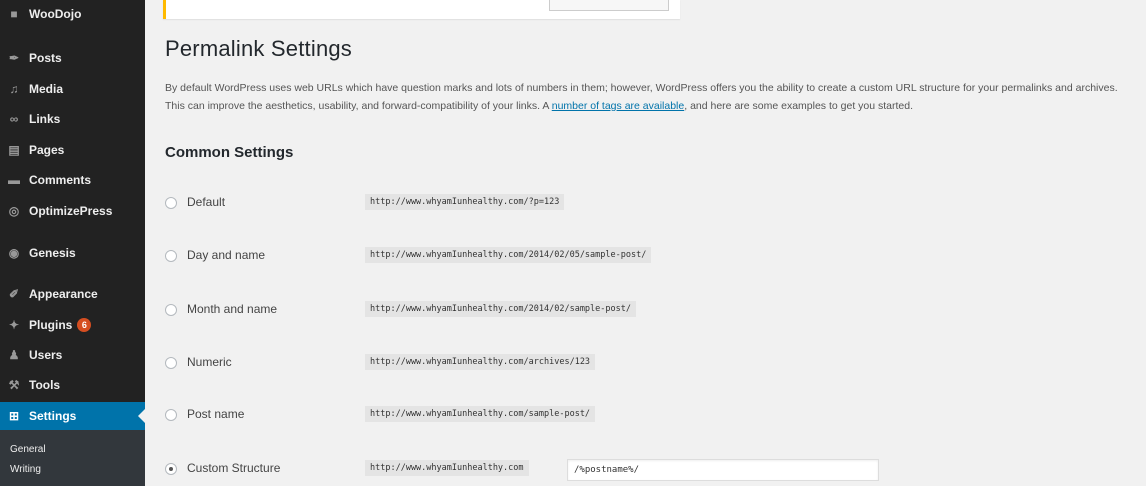 Image resolution: width=1146 pixels, height=486 pixels. I want to click on sidebar-item-label: OptimizePress, so click(71, 211).